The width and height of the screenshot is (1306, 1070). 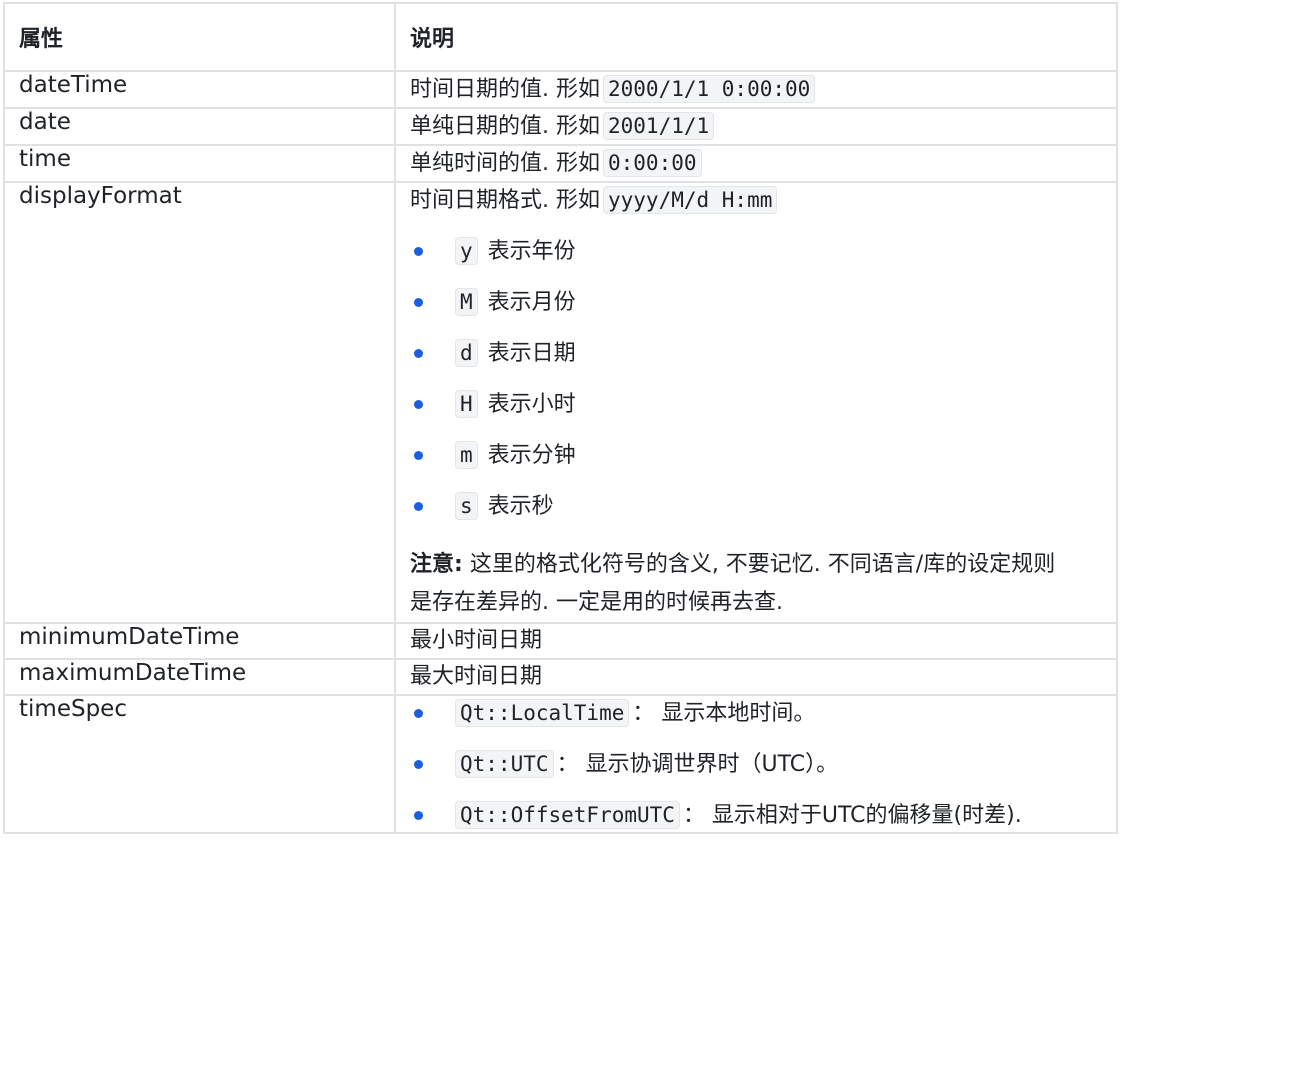 I want to click on description-text: 单纯日期的值. 形如, so click(x=505, y=126).